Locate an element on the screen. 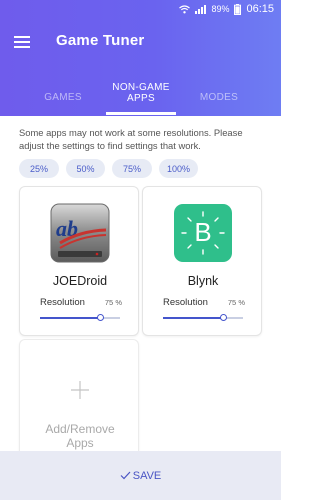 Image resolution: width=320 pixels, height=500 pixels. preset-100-button: 100% is located at coordinates (178, 168).